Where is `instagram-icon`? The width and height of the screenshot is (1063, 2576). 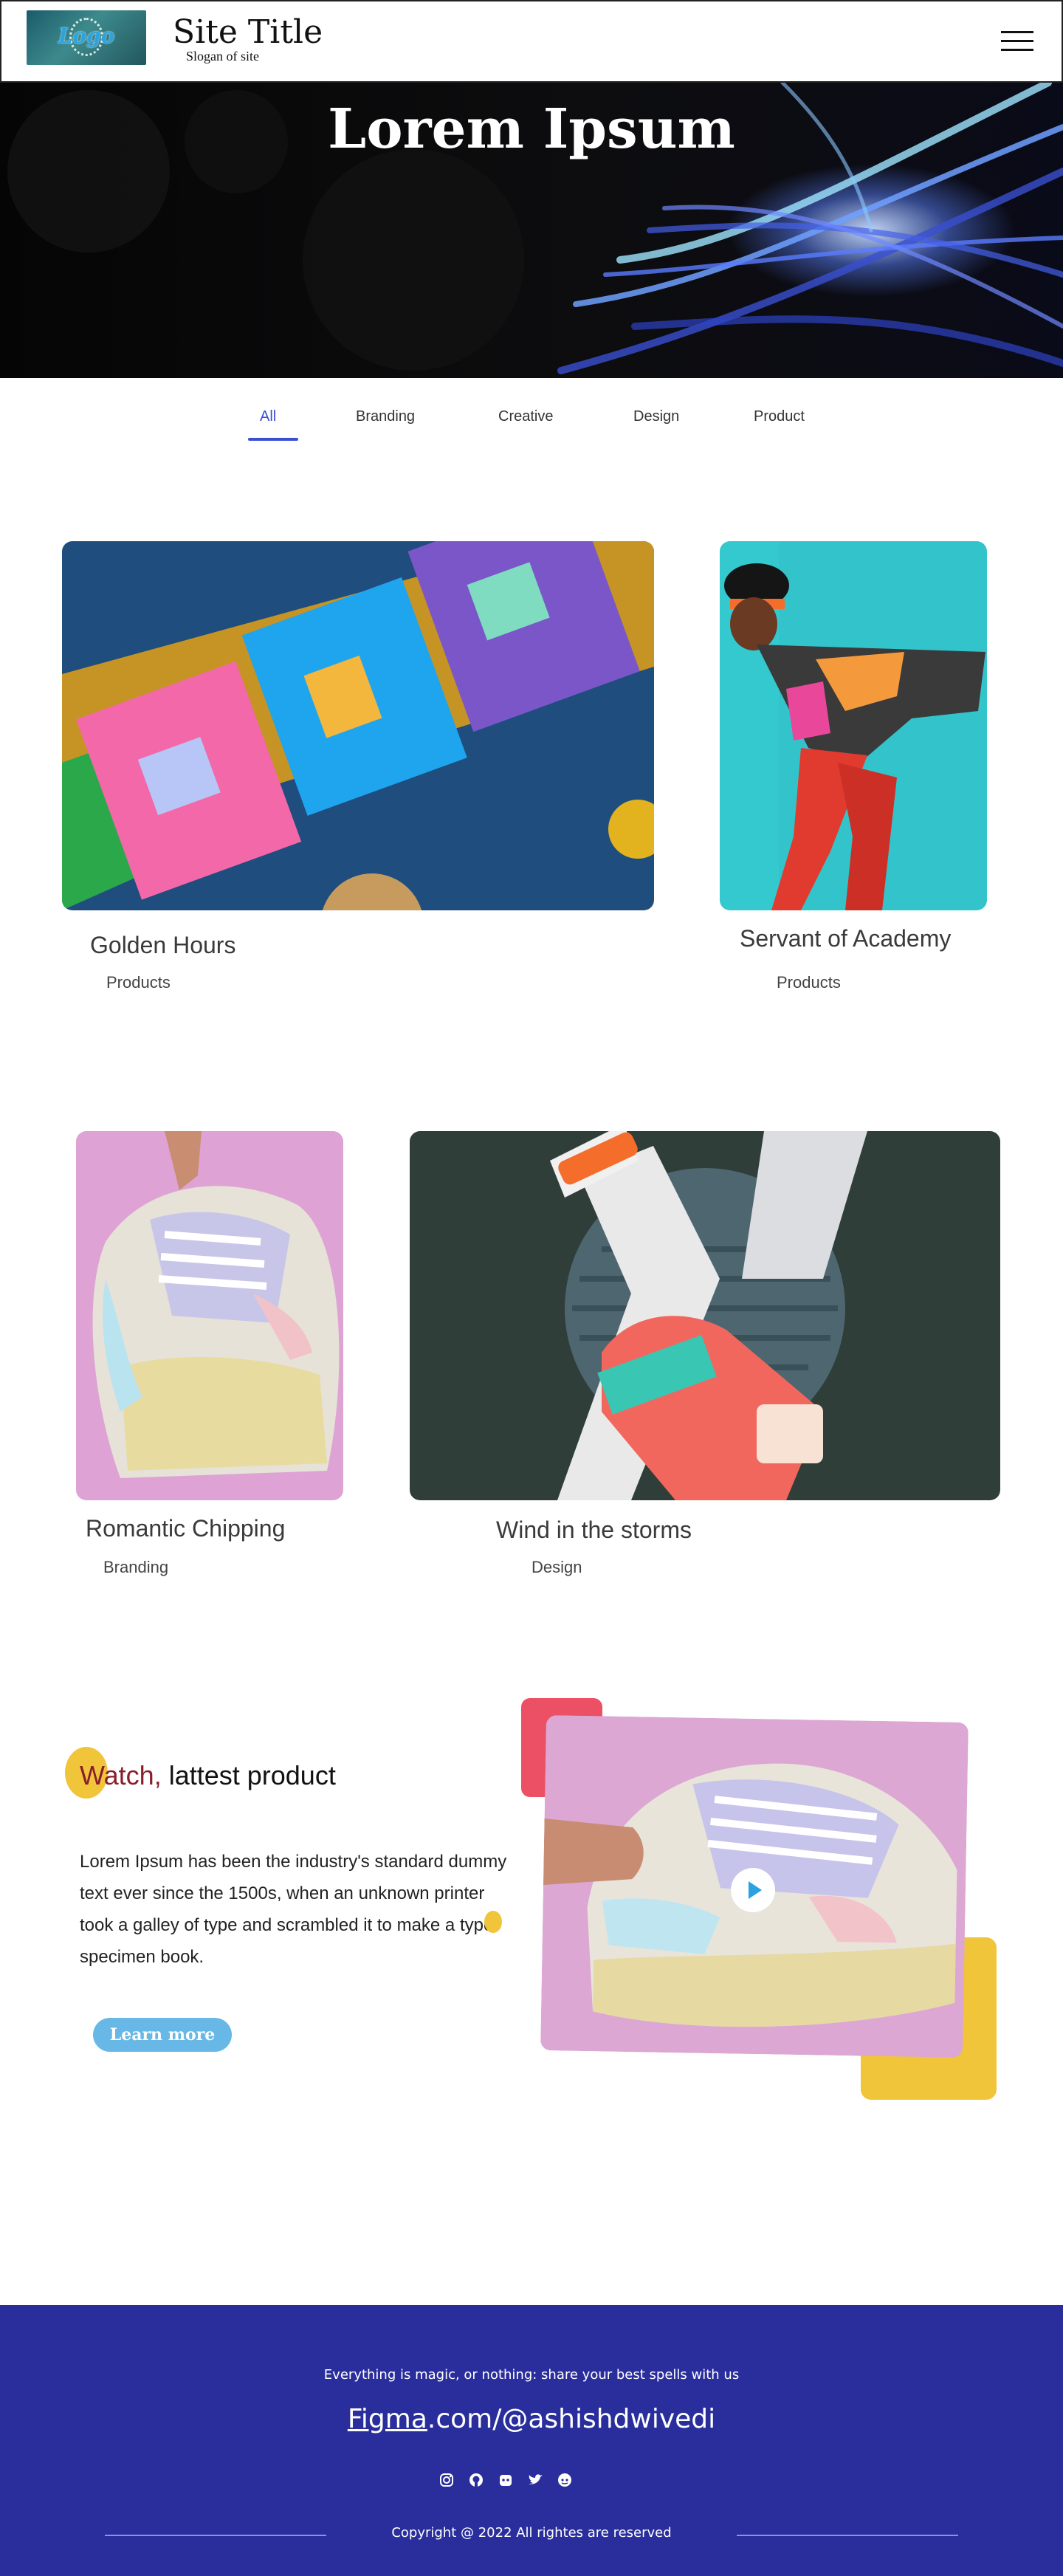 instagram-icon is located at coordinates (446, 2480).